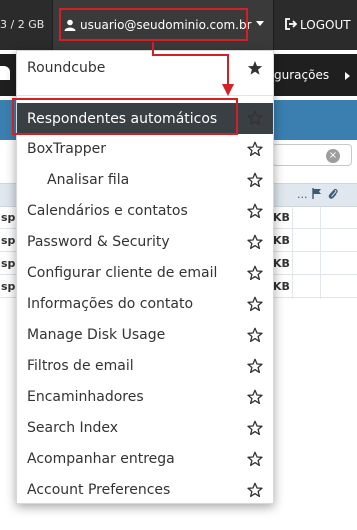 This screenshot has width=357, height=530. What do you see at coordinates (145, 365) in the screenshot?
I see `menu-item-email-filters: Filtros de email` at bounding box center [145, 365].